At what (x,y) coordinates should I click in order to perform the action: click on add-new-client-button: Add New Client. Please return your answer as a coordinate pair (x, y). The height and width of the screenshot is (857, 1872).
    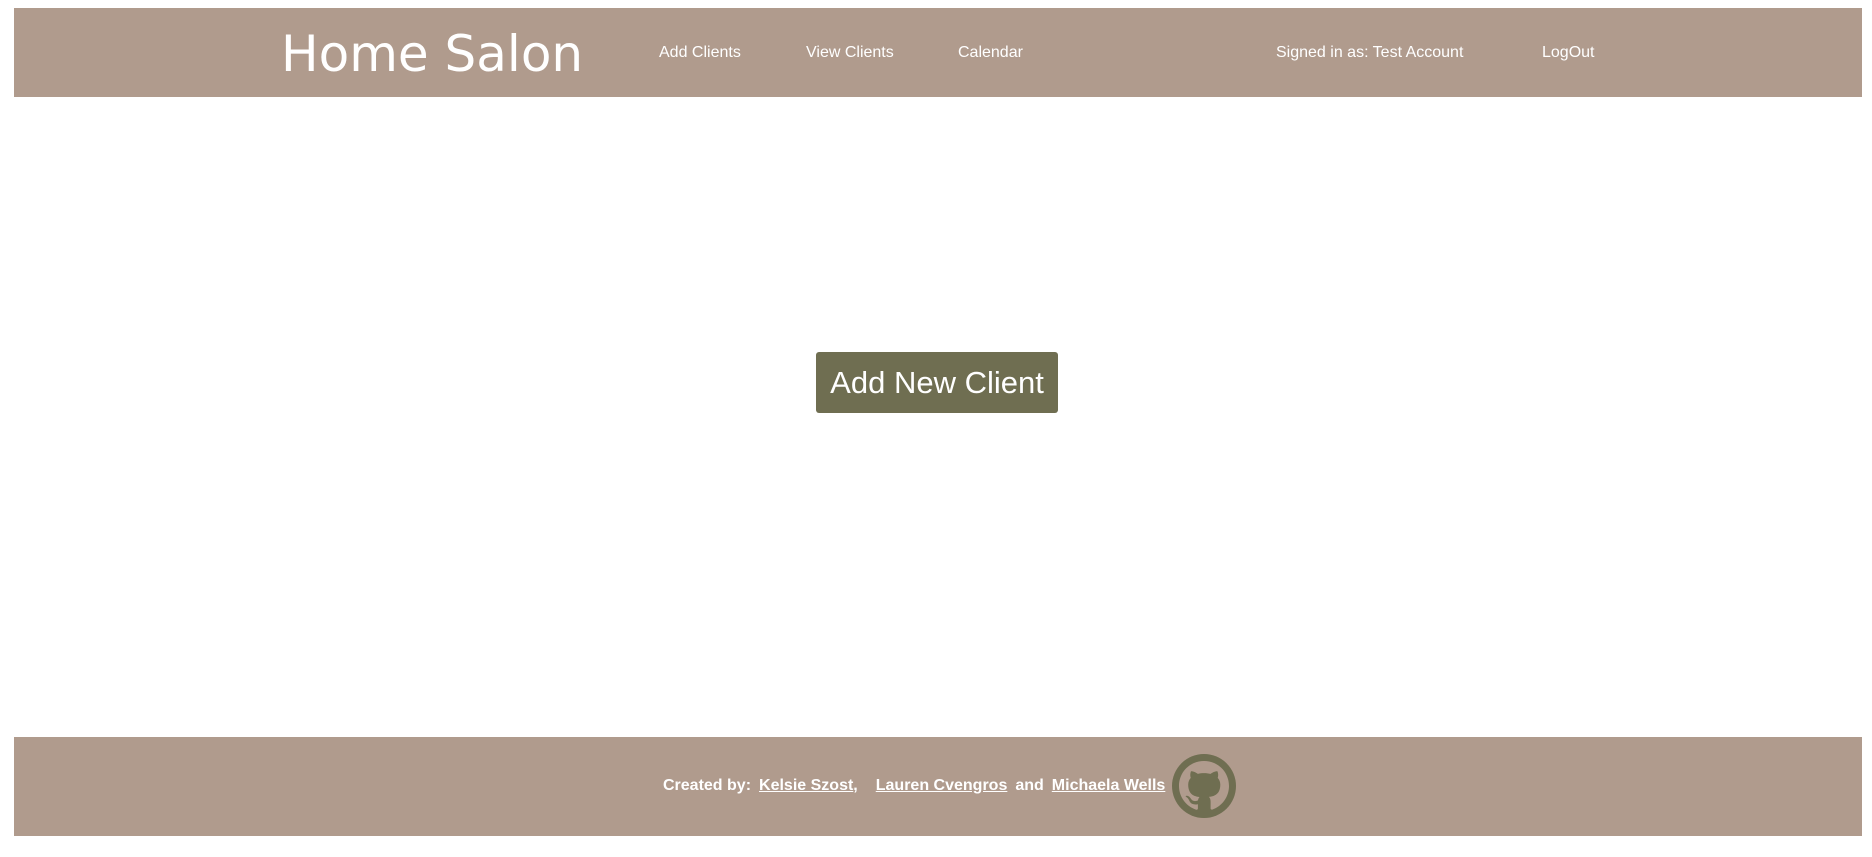
    Looking at the image, I should click on (937, 382).